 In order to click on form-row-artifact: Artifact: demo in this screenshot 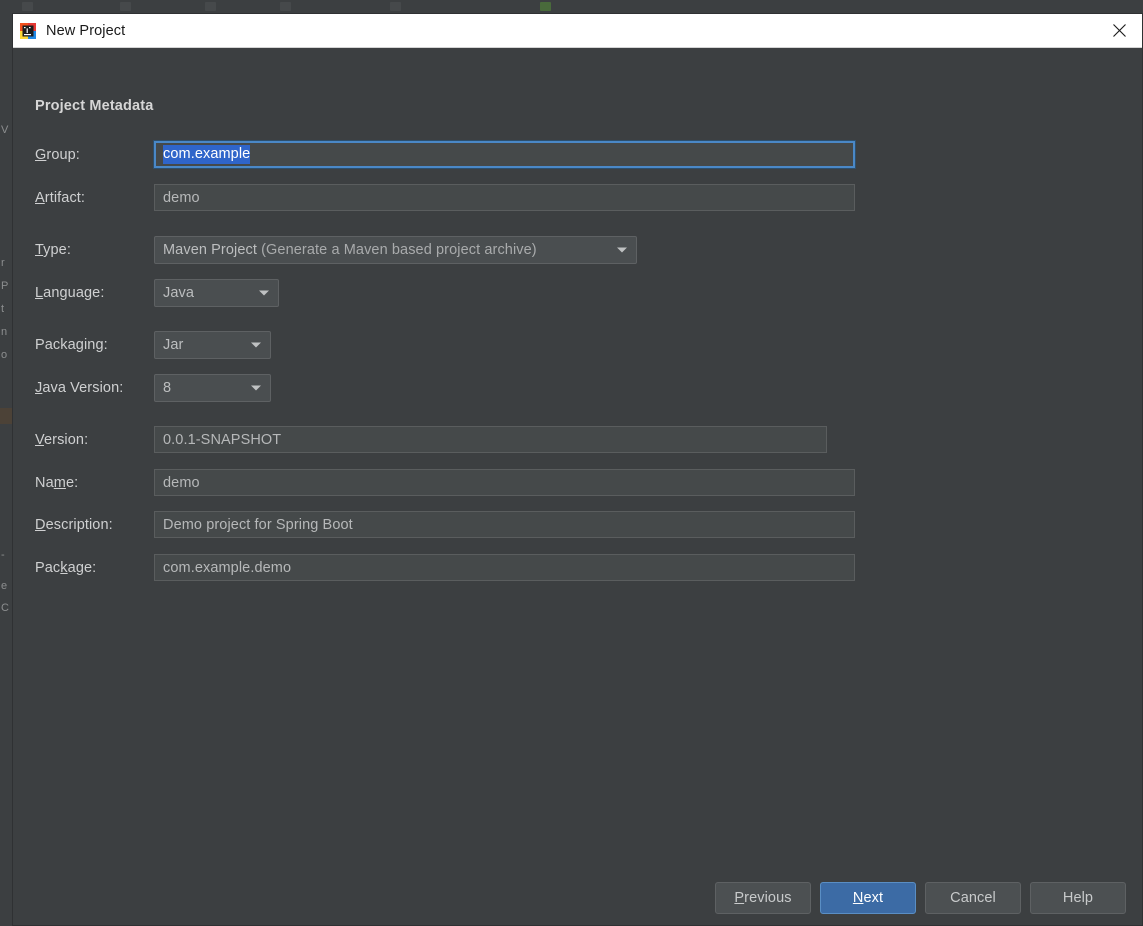, I will do `click(577, 198)`.